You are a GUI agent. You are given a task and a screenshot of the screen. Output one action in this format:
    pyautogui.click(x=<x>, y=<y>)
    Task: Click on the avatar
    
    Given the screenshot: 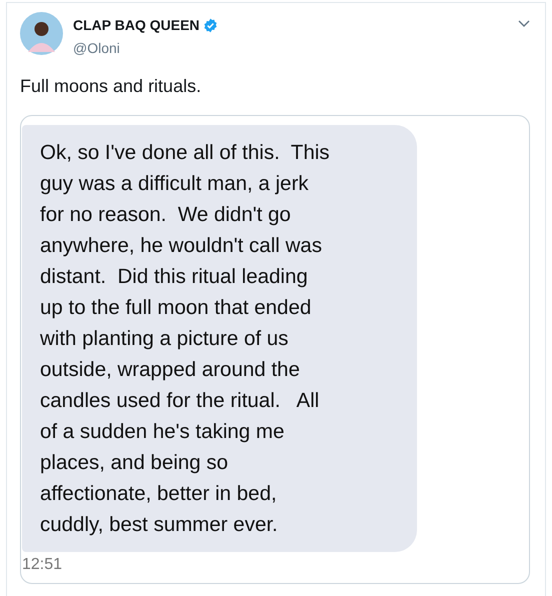 What is the action you would take?
    pyautogui.click(x=41, y=33)
    